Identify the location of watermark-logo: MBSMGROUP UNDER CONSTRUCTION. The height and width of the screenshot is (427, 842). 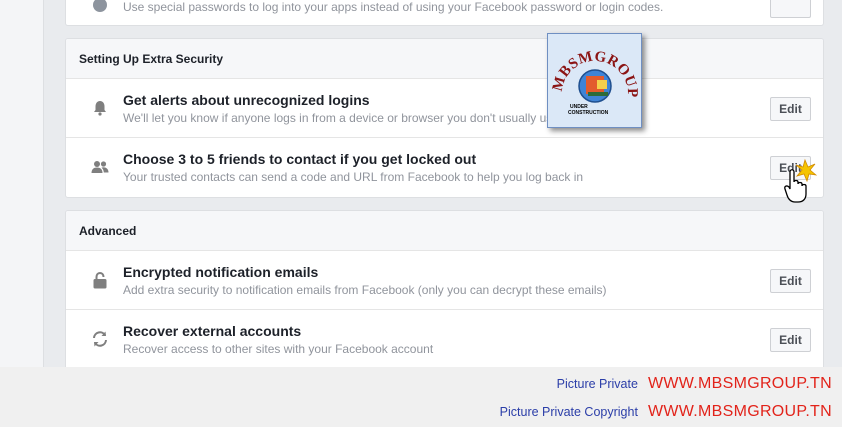
(594, 80).